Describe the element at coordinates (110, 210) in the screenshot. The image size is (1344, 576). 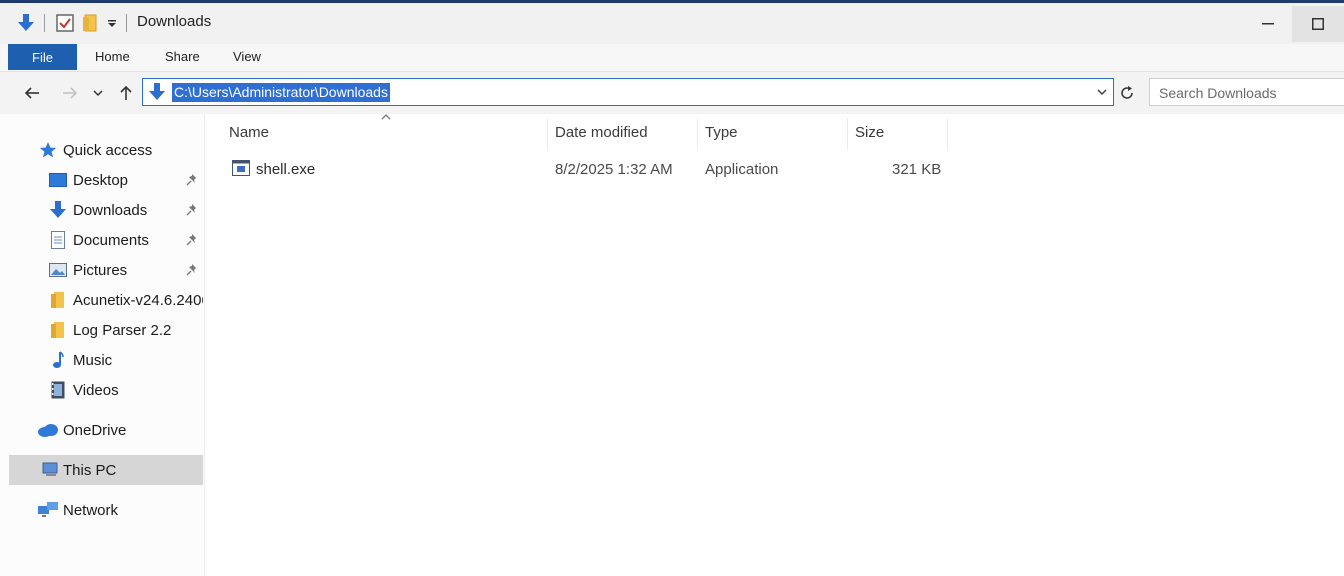
I see `nav-item-label: Downloads` at that location.